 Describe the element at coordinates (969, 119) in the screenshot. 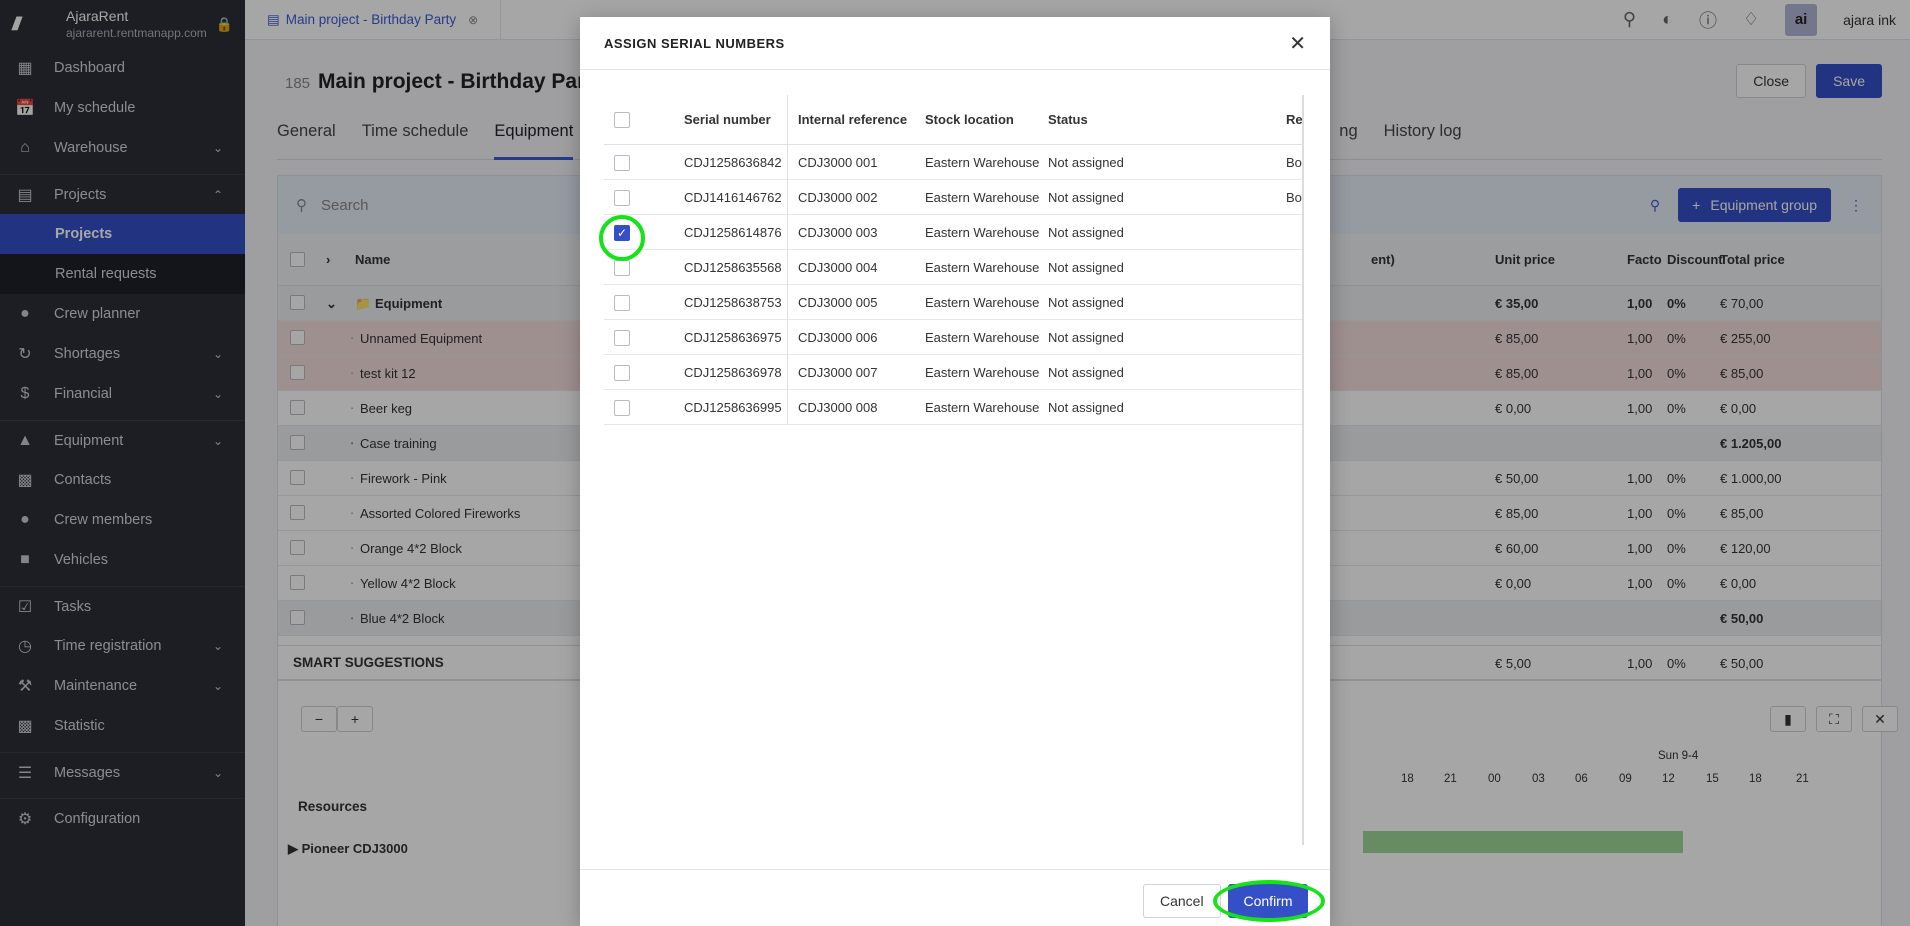

I see `col-stock-location: Stock location` at that location.